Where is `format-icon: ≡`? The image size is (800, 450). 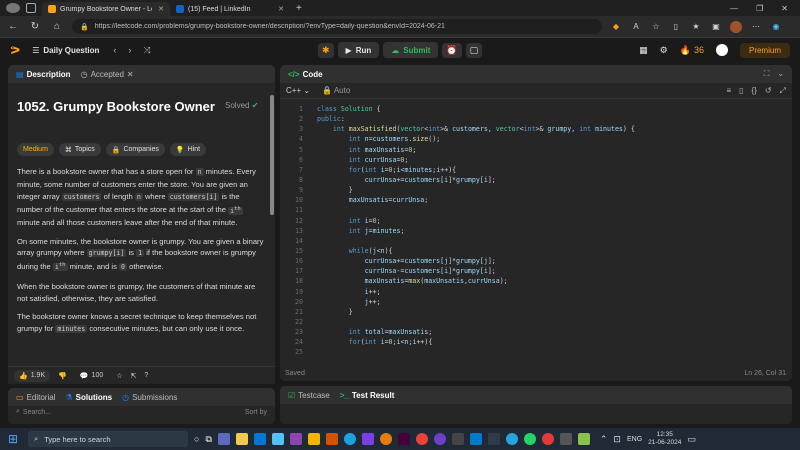
format-icon: ≡ is located at coordinates (728, 91).